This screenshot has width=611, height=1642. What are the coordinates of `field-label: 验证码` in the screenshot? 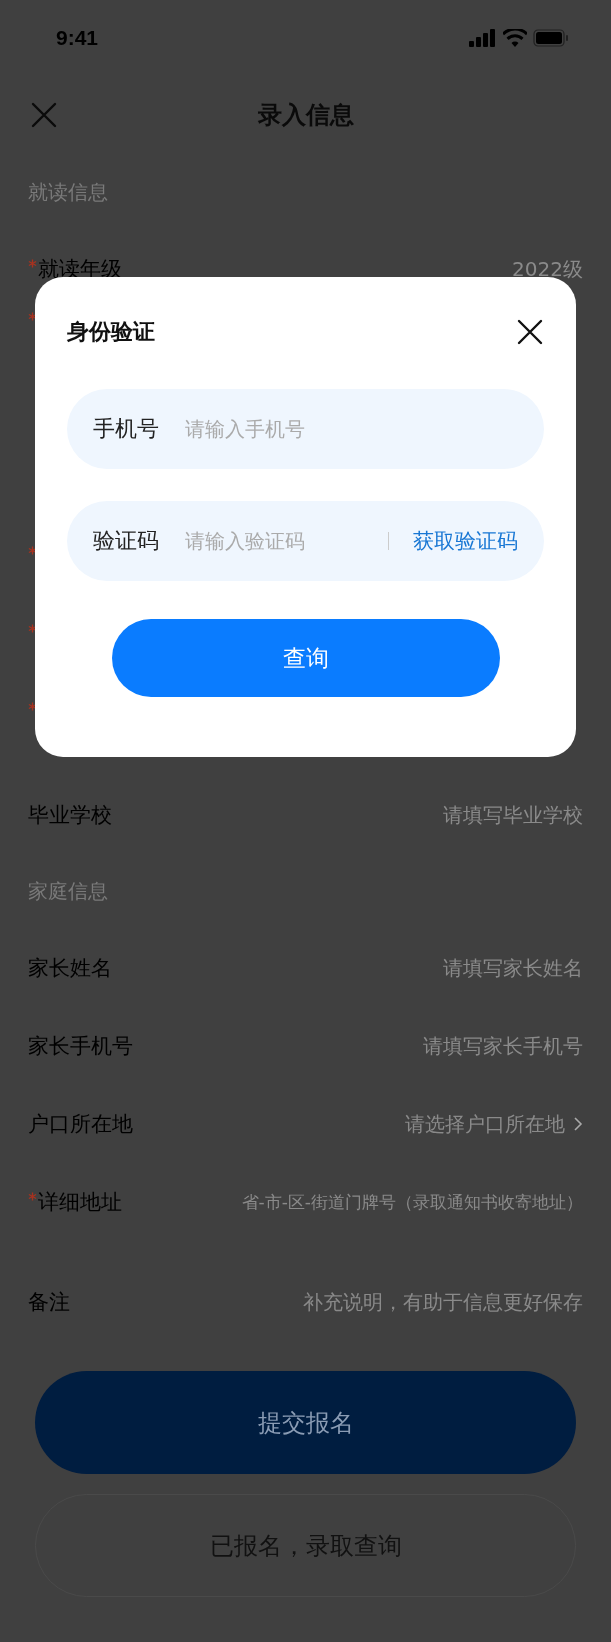 It's located at (126, 541).